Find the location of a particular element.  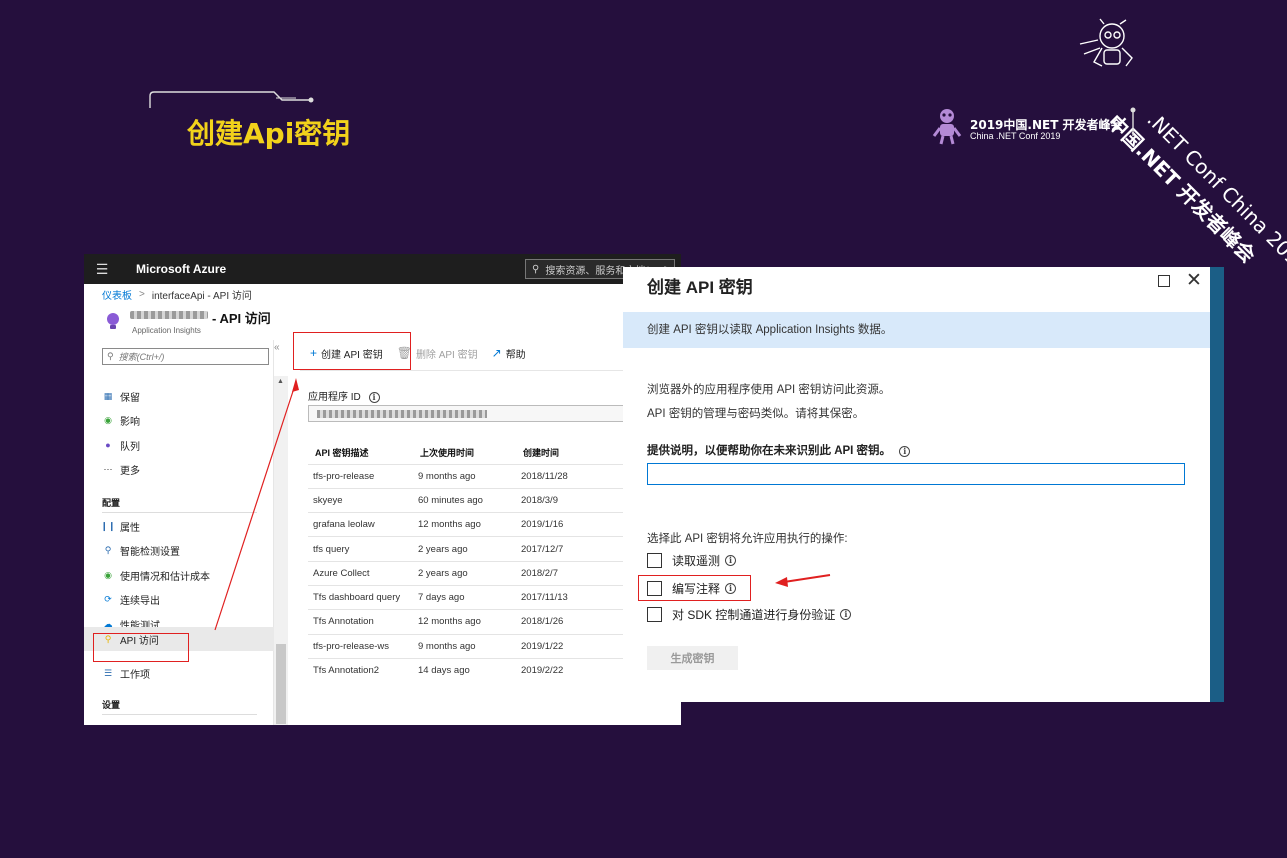

column-header-created: 创建时间 is located at coordinates (570, 453).